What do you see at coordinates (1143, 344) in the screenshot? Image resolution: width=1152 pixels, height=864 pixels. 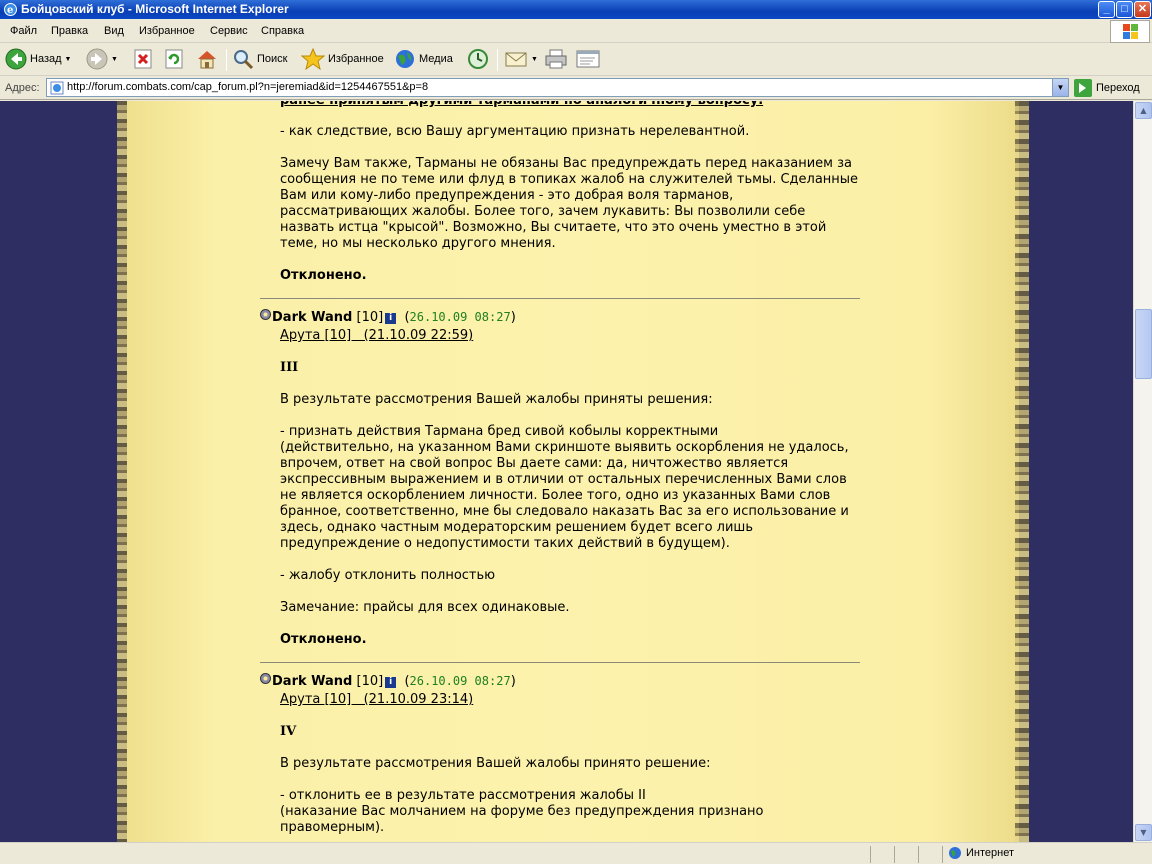 I see `scroll-thumb` at bounding box center [1143, 344].